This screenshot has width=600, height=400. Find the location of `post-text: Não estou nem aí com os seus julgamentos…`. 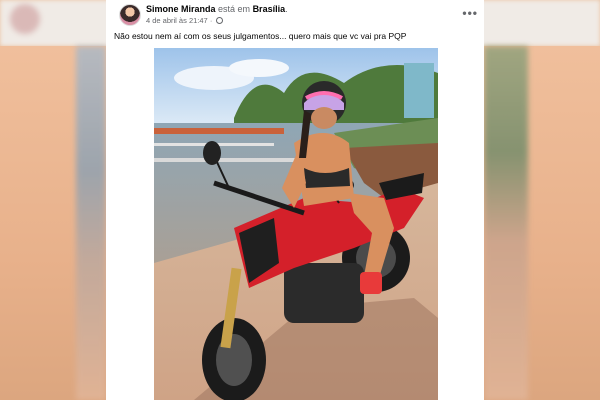

post-text: Não estou nem aí com os seus julgamentos… is located at coordinates (260, 36).